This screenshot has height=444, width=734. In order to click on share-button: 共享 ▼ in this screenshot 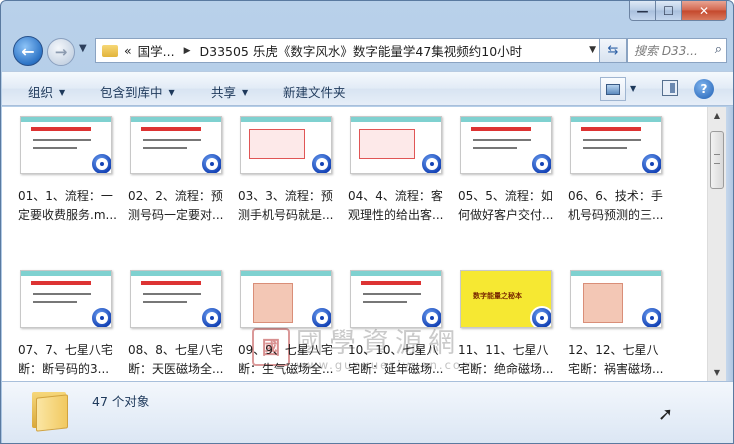, I will do `click(229, 91)`.